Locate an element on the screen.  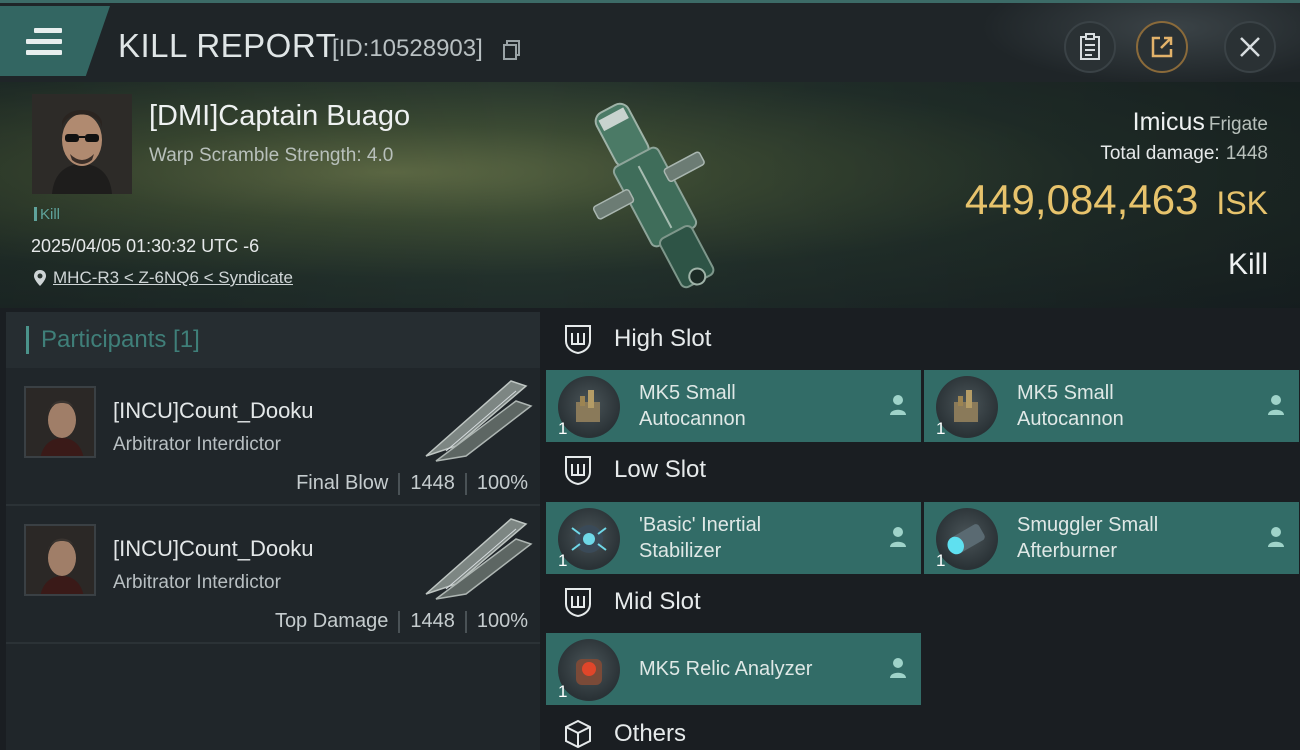
module-name-line: Afterburner is located at coordinates (1067, 551).